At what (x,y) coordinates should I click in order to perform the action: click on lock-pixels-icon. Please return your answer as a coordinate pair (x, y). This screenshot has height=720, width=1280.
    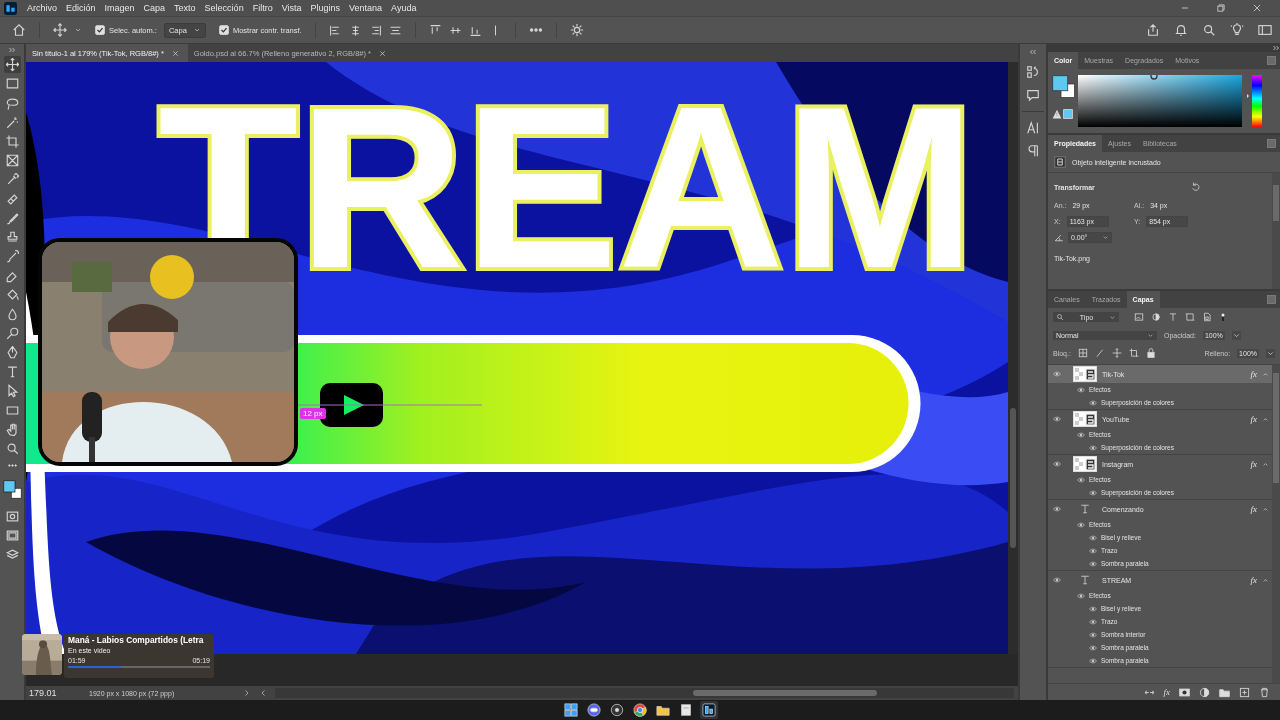
    Looking at the image, I should click on (1082, 353).